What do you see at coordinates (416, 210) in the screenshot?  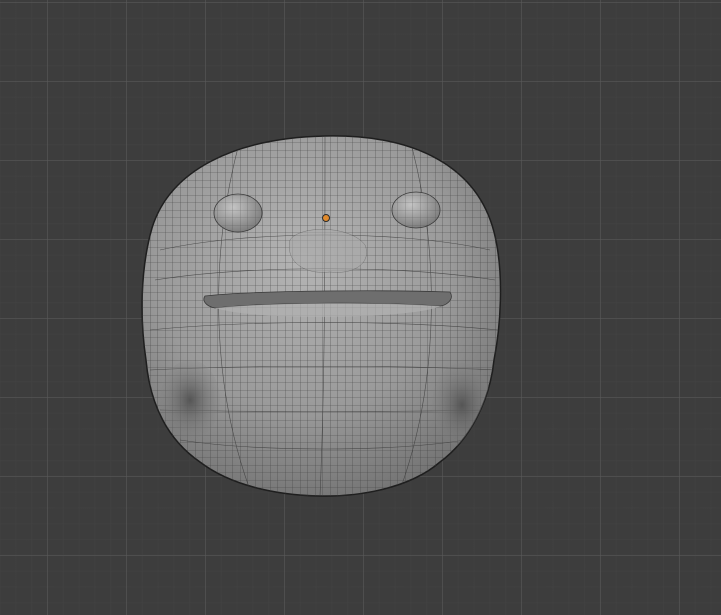 I see `right-eye-bump` at bounding box center [416, 210].